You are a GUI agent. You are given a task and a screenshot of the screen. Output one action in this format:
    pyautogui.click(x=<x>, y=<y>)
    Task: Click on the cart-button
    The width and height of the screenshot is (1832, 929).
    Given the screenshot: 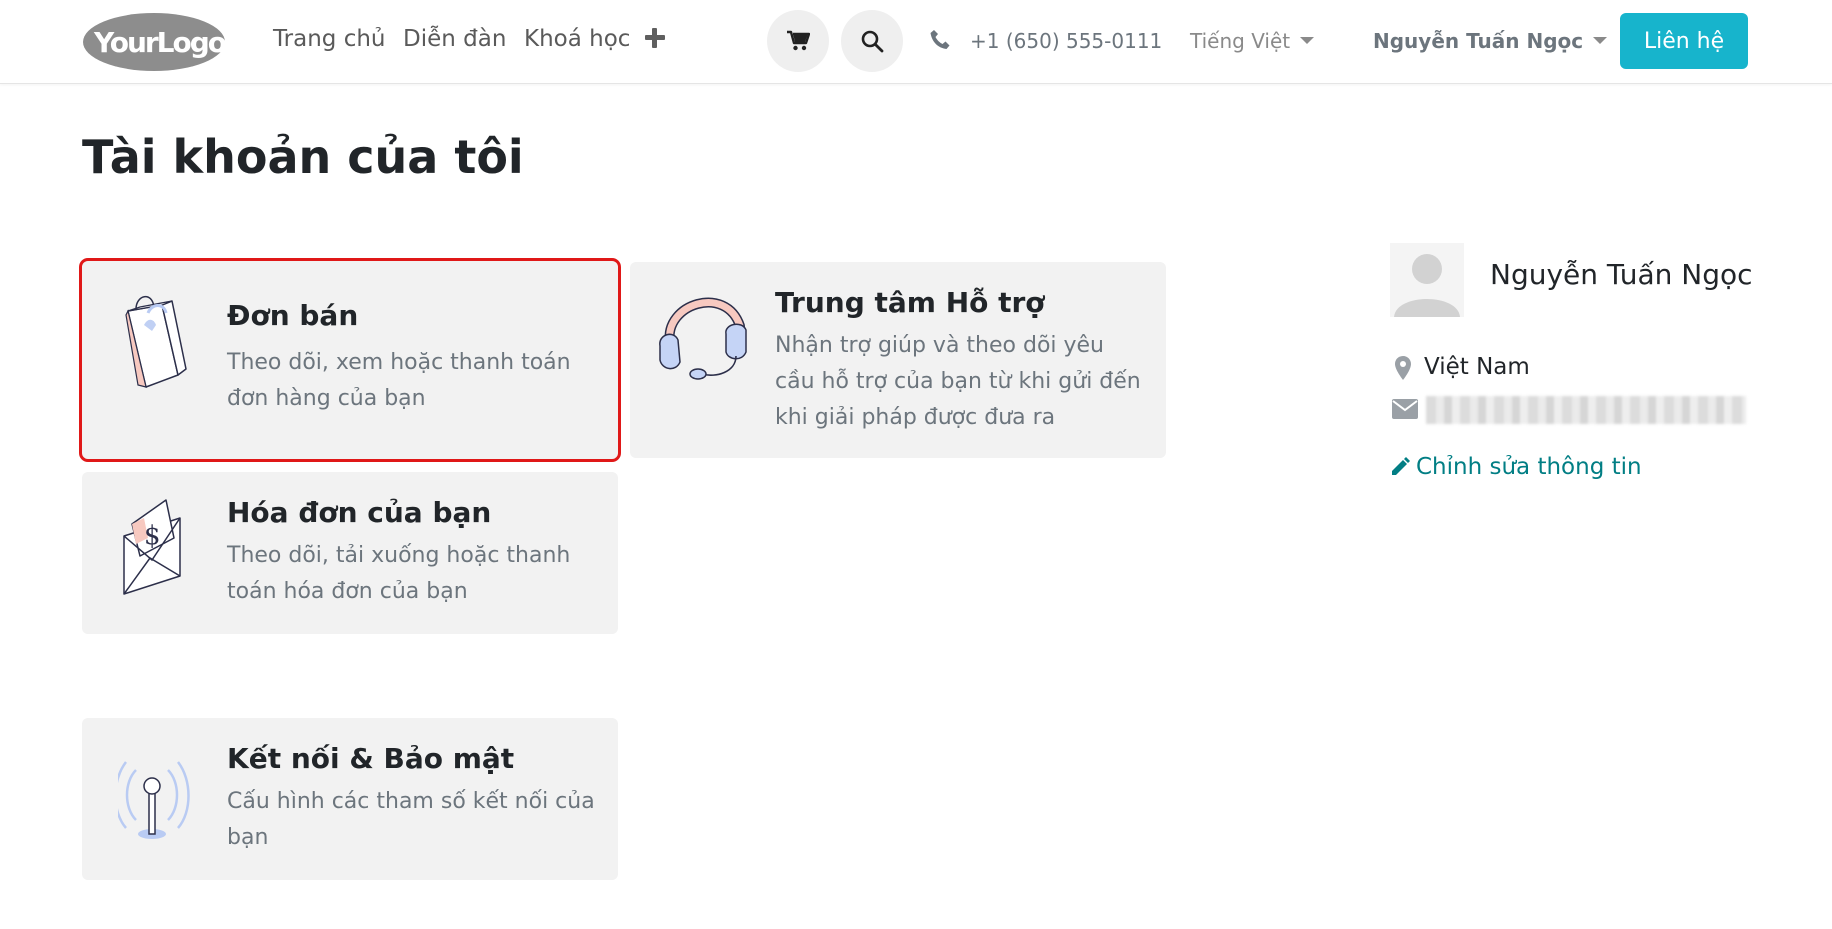 What is the action you would take?
    pyautogui.click(x=798, y=41)
    